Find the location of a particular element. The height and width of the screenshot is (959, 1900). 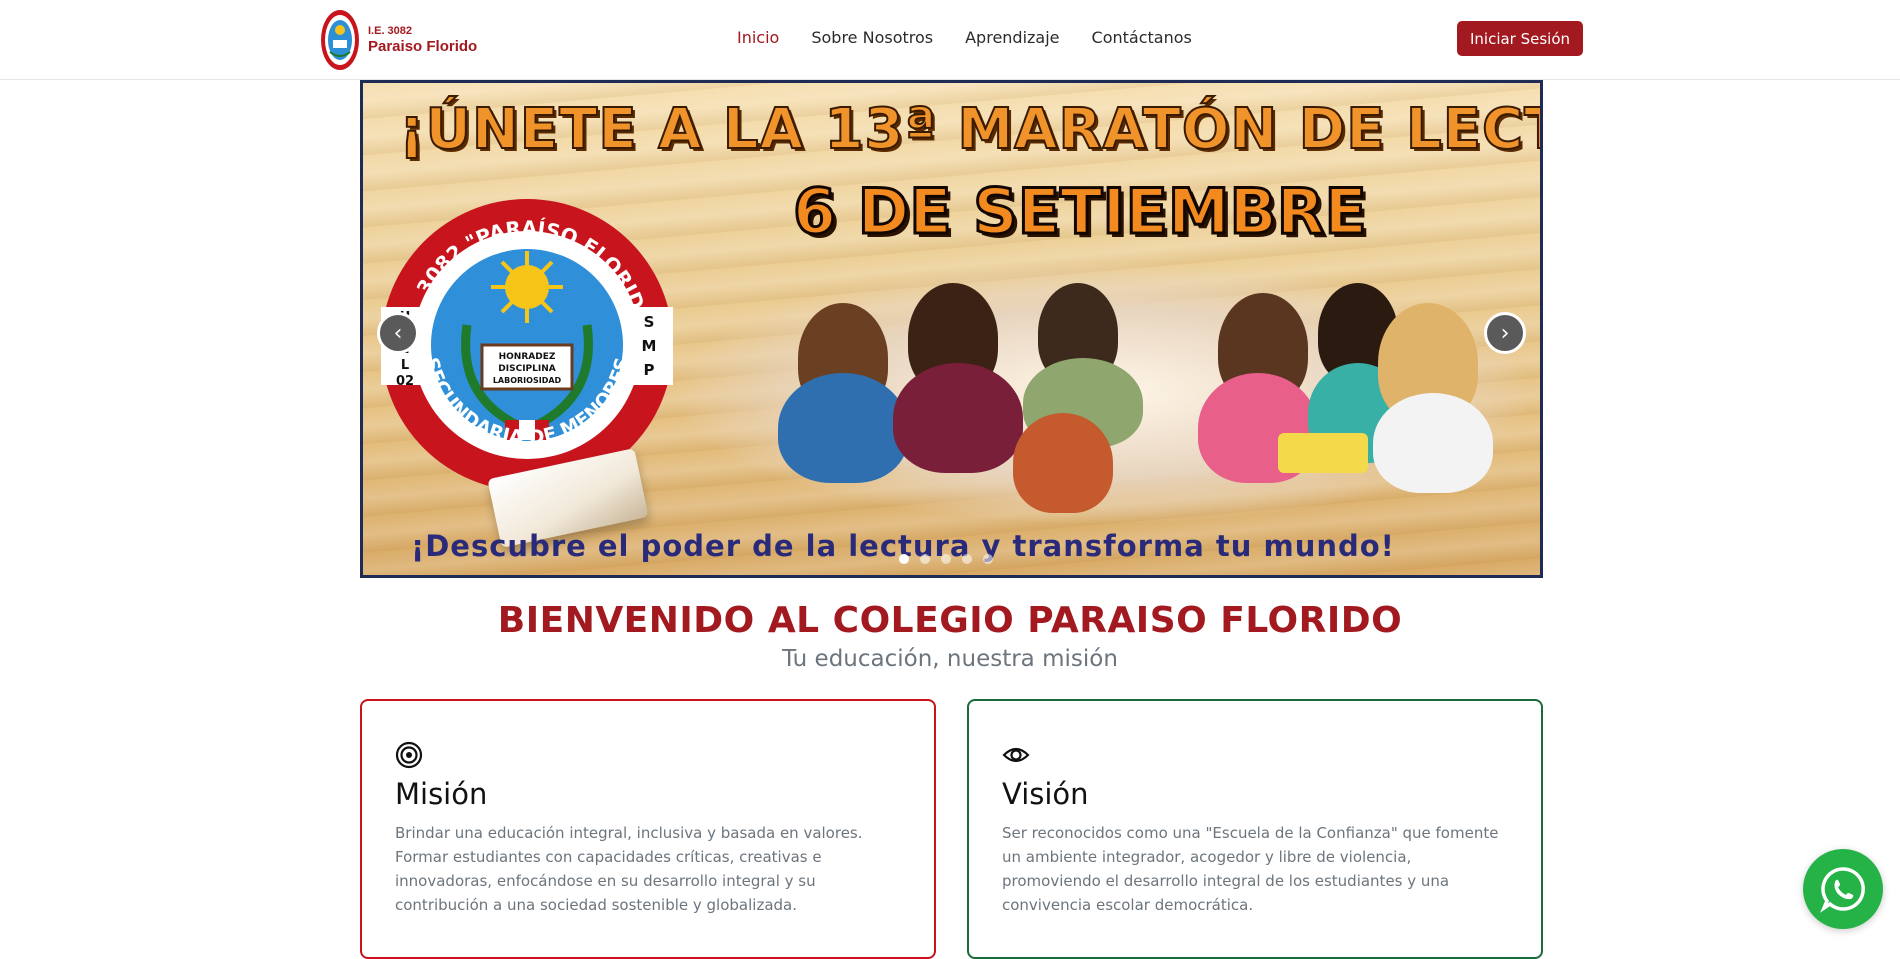

carousel-next-button: › is located at coordinates (1505, 333).